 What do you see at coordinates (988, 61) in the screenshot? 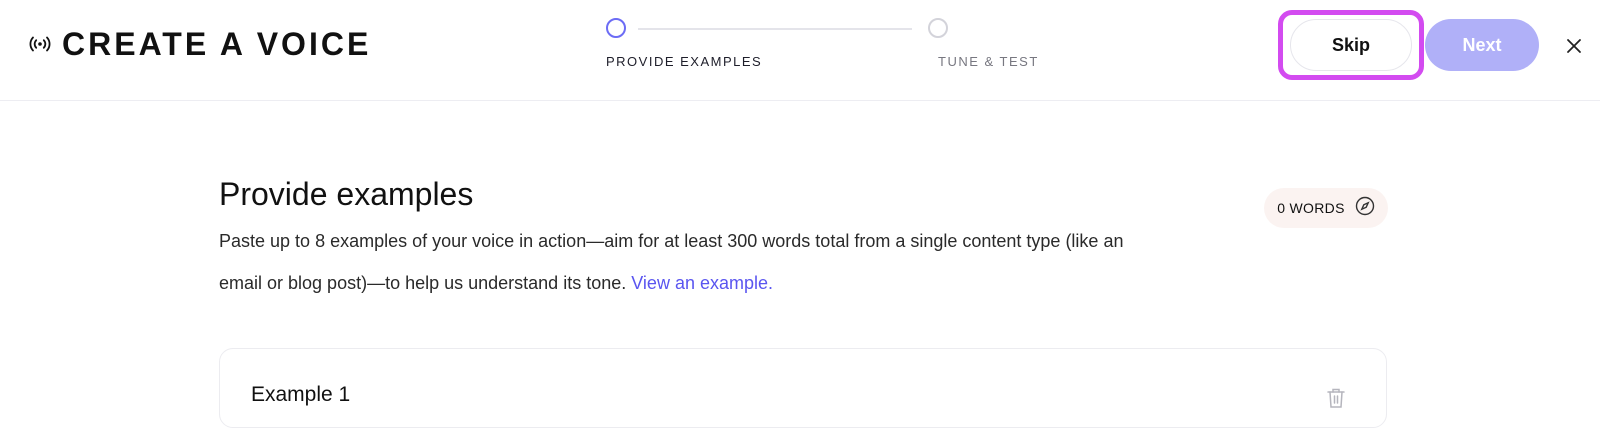
I see `step-label-tune-test: TUNE & TEST` at bounding box center [988, 61].